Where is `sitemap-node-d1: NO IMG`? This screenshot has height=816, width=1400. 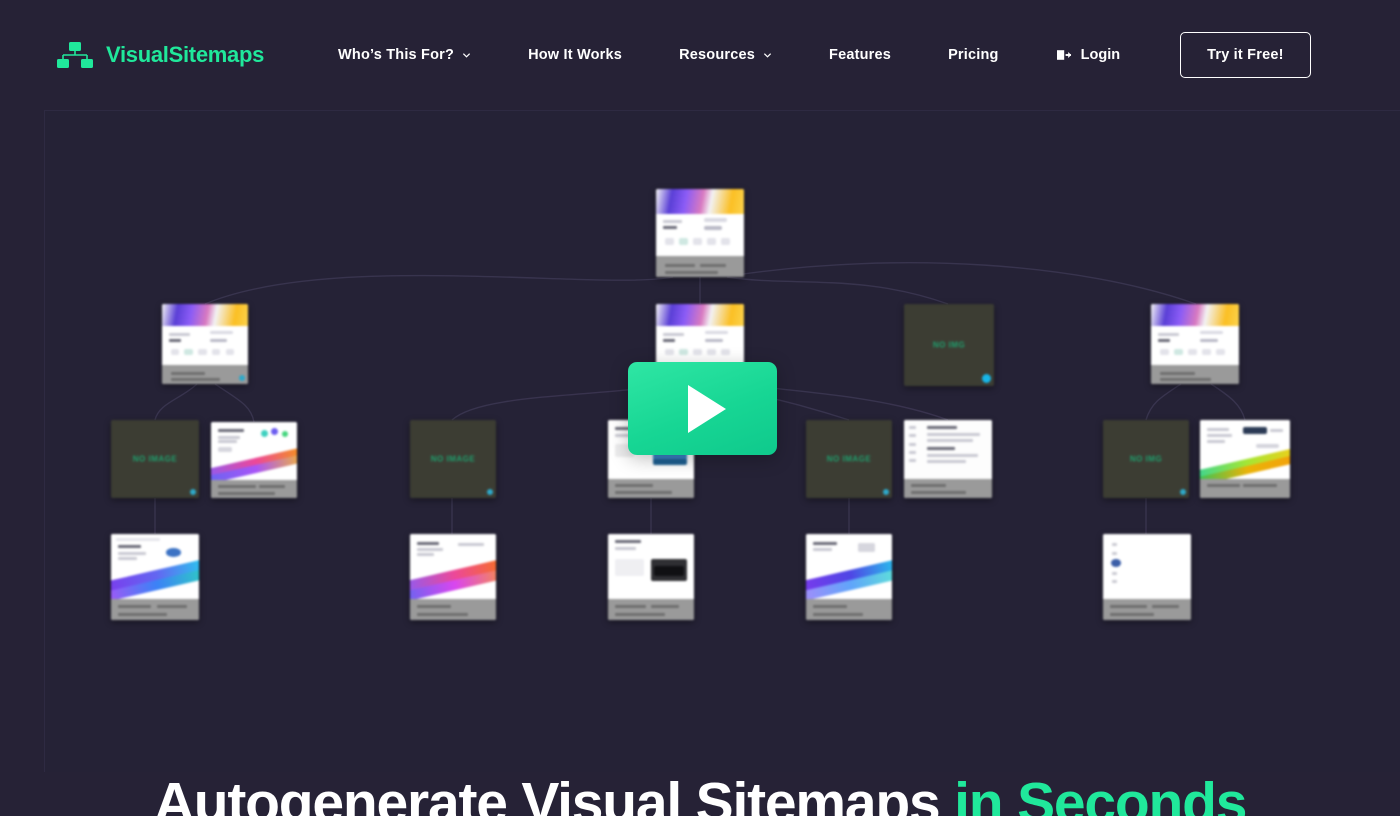 sitemap-node-d1: NO IMG is located at coordinates (949, 345).